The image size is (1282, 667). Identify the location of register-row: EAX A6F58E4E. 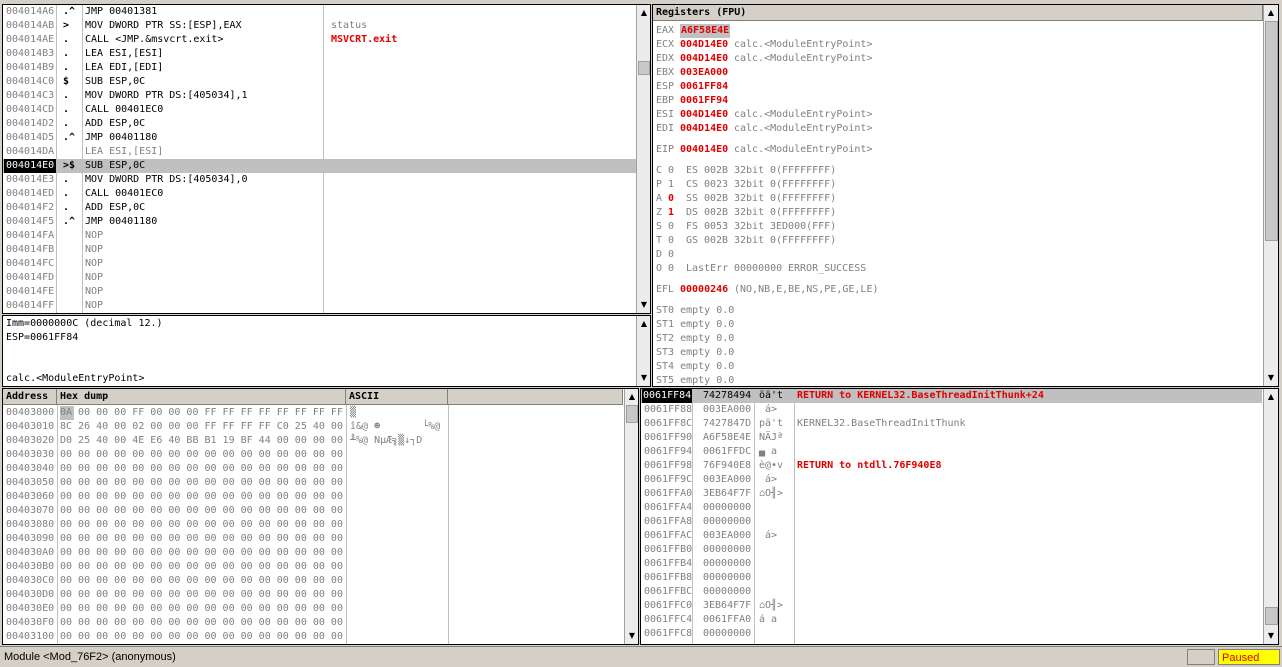
(953, 31).